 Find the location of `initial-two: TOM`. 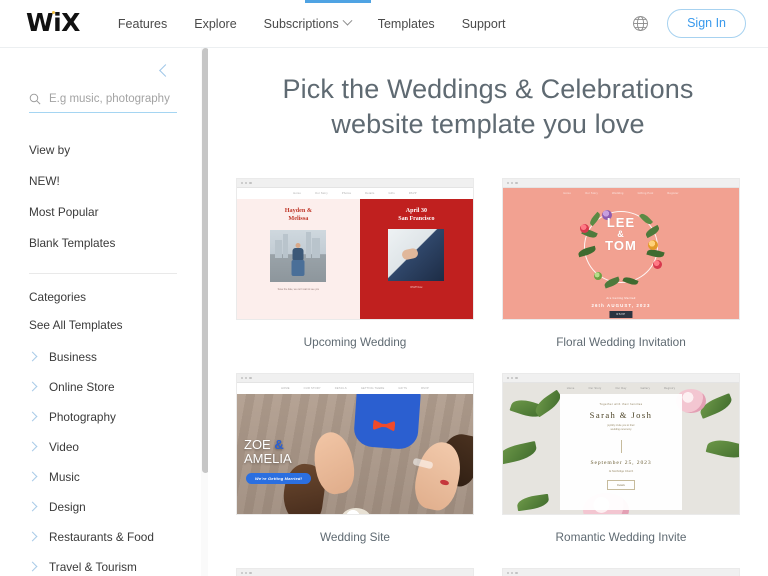

initial-two: TOM is located at coordinates (621, 246).